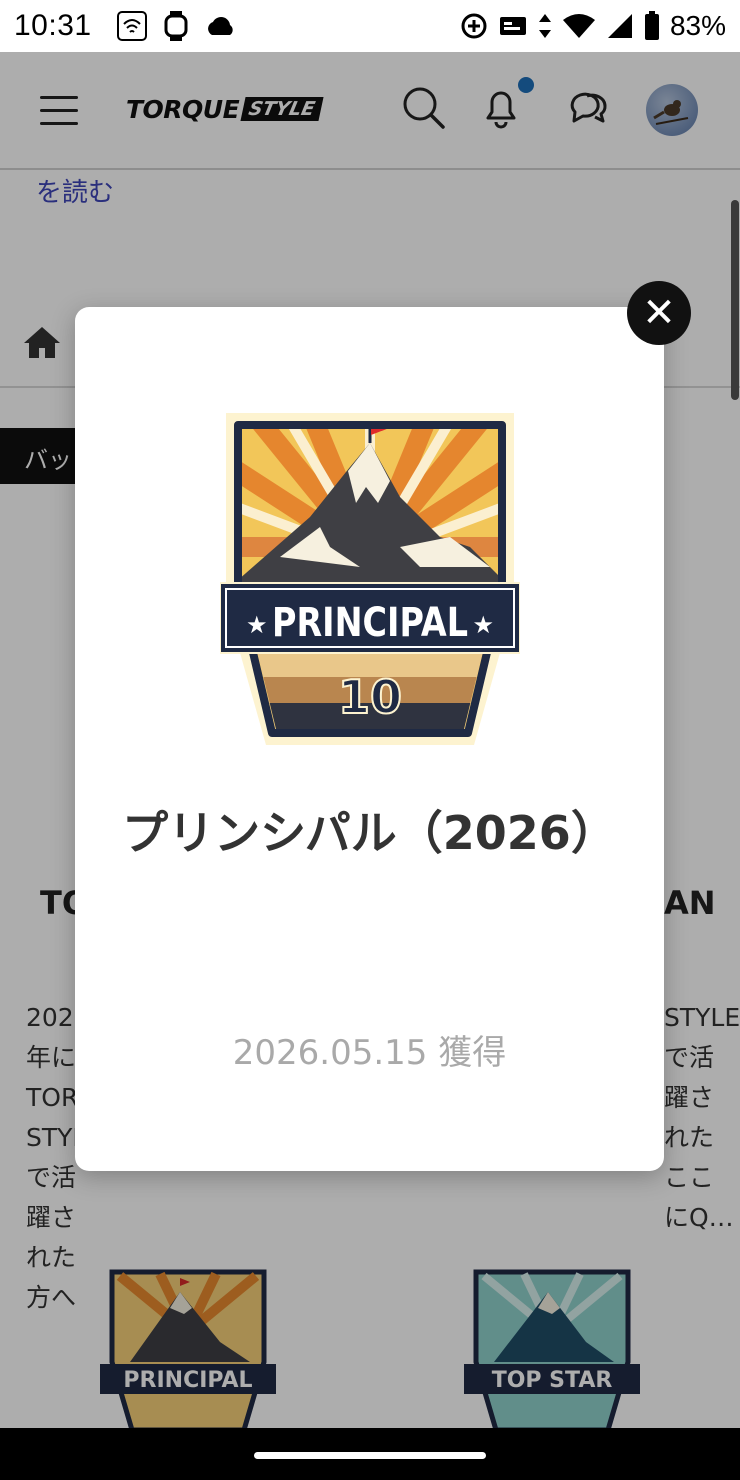 This screenshot has width=740, height=1480. Describe the element at coordinates (651, 25) in the screenshot. I see `battery-icon` at that location.